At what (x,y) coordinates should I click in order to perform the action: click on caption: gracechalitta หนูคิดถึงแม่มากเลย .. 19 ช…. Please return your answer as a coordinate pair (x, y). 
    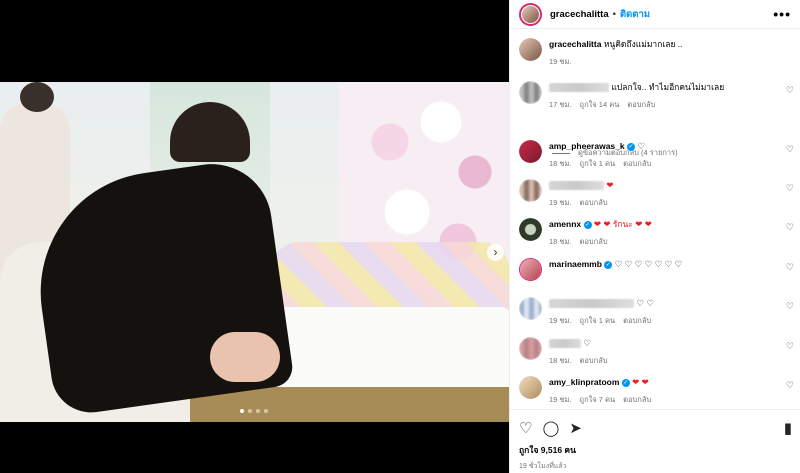
    Looking at the image, I should click on (656, 53).